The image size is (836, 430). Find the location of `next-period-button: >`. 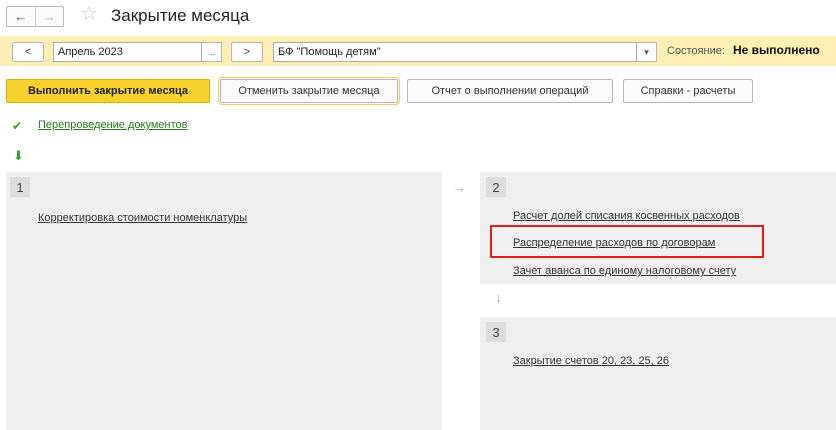

next-period-button: > is located at coordinates (247, 52).